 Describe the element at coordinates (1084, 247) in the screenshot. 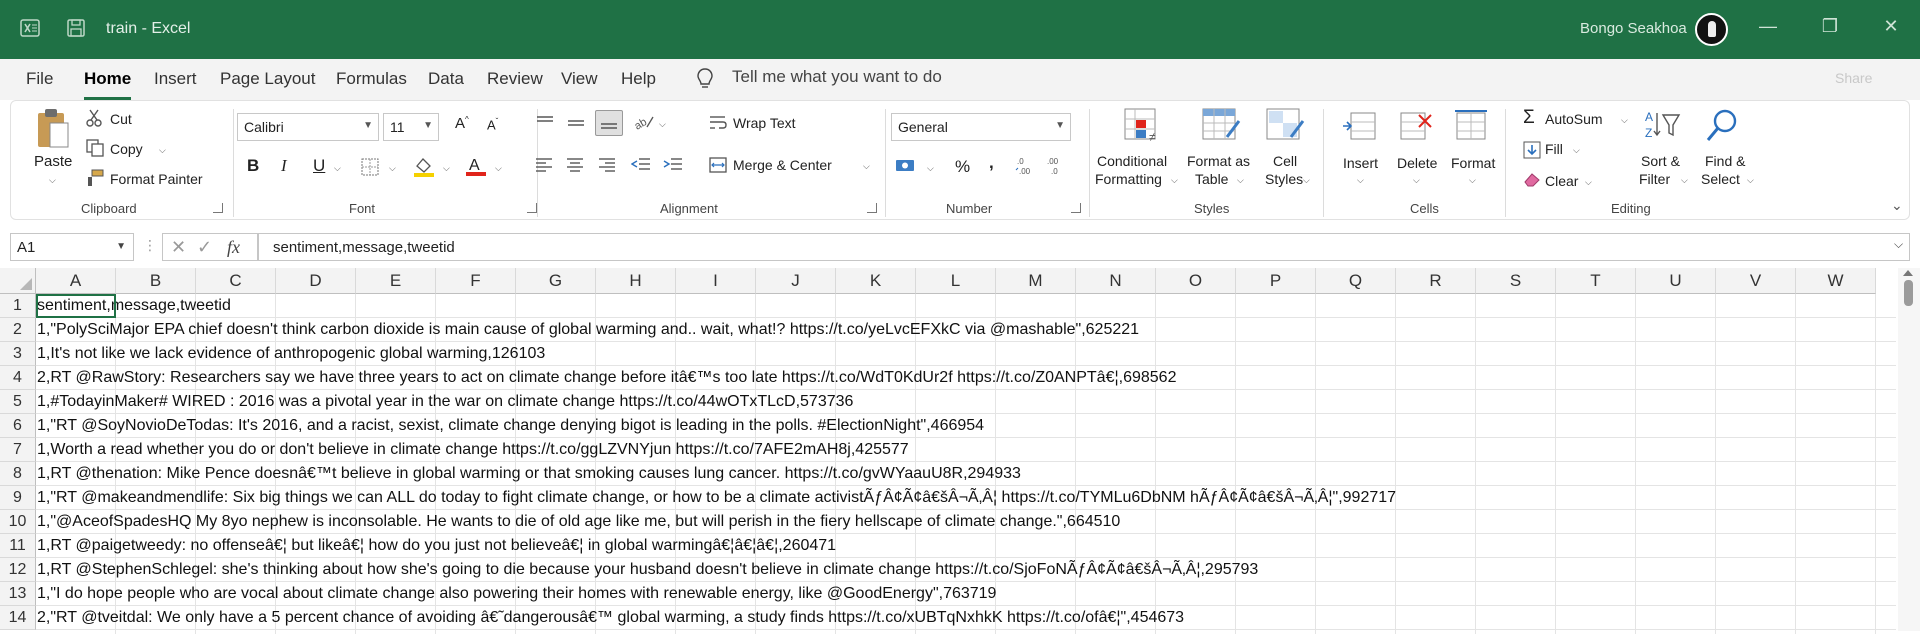

I see `formula-input: sentiment,message,tweetid` at that location.